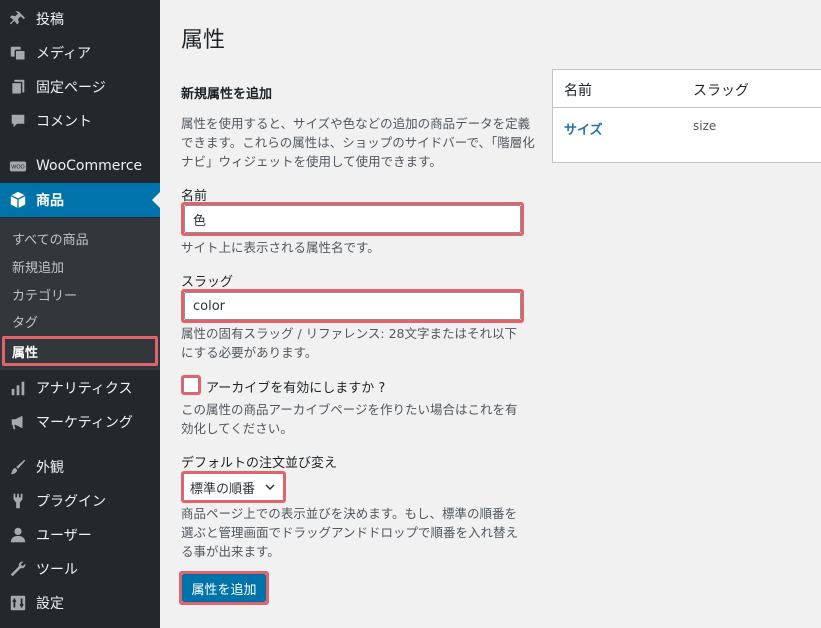 This screenshot has height=628, width=821. What do you see at coordinates (18, 603) in the screenshot?
I see `settings-icon` at bounding box center [18, 603].